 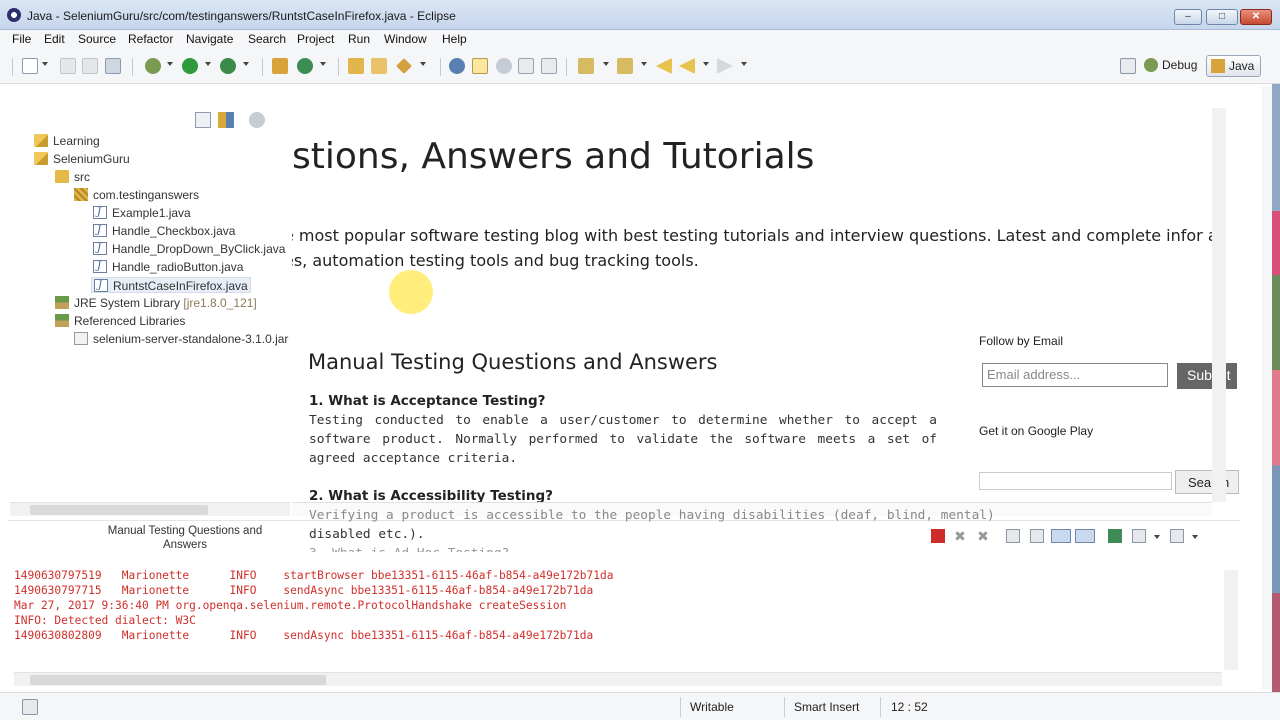 I want to click on menu-help: Help, so click(x=454, y=39).